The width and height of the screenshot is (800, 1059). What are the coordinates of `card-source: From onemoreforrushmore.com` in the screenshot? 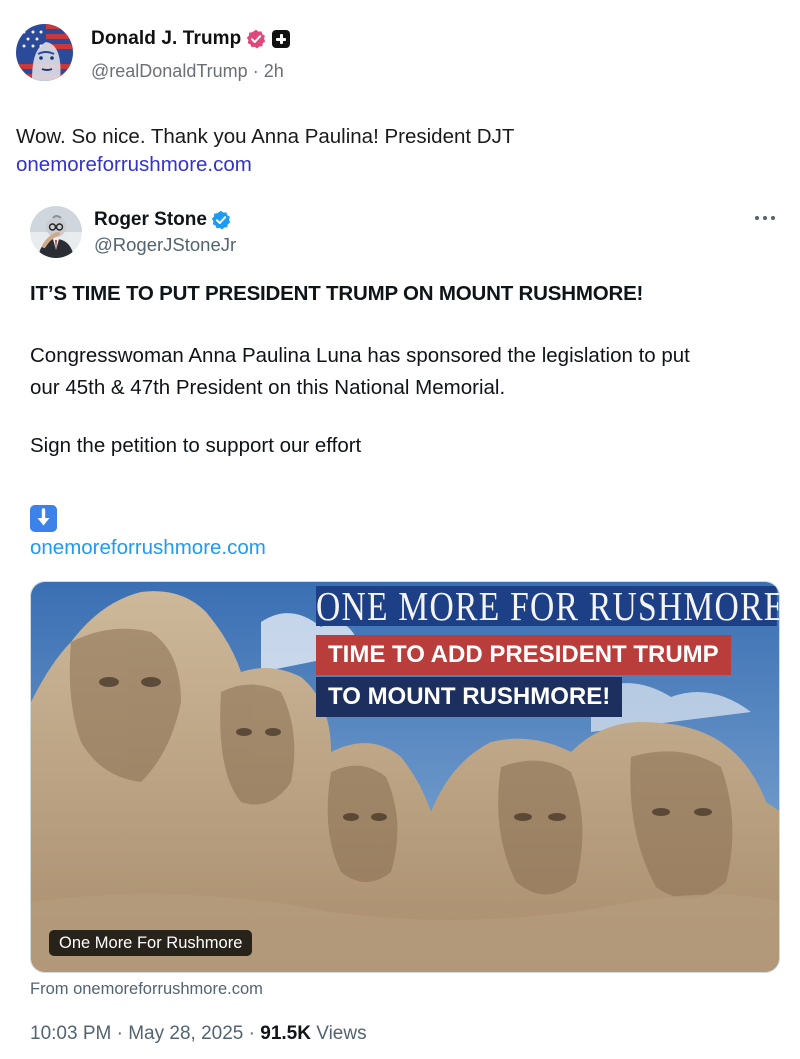 It's located at (146, 989).